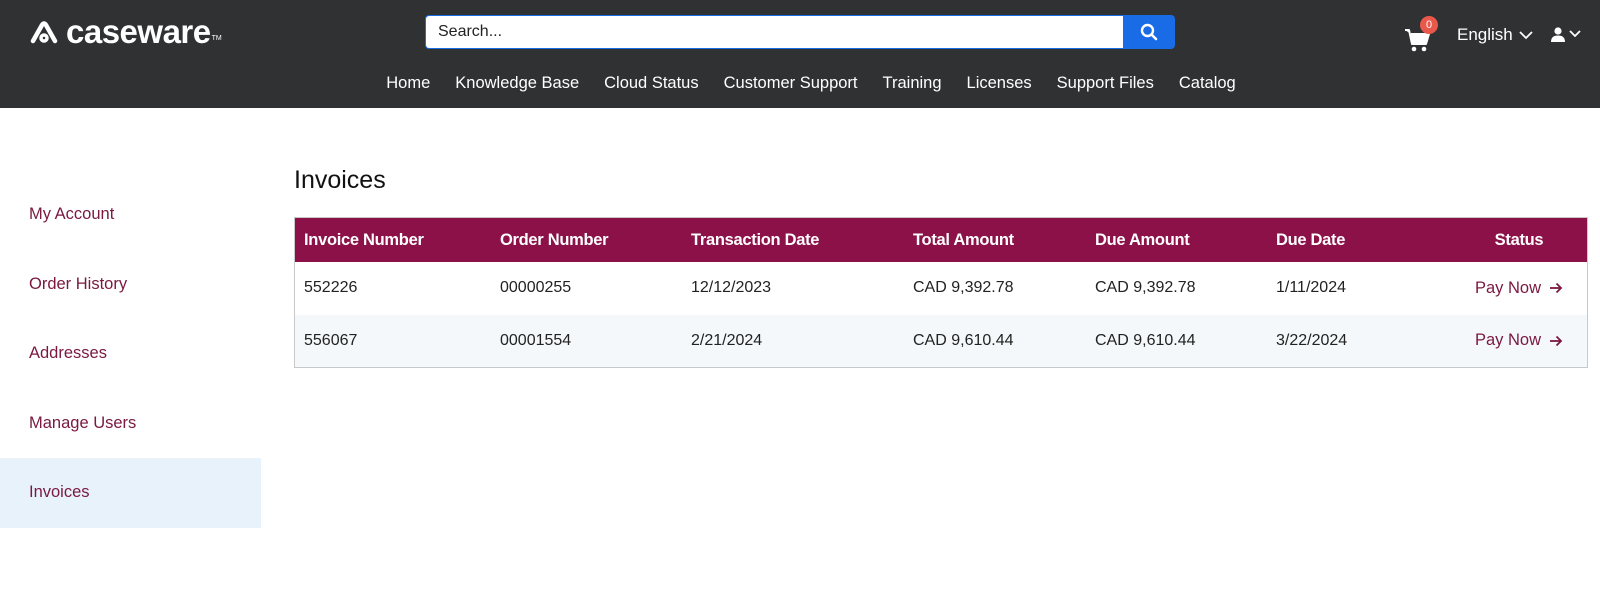 The height and width of the screenshot is (591, 1600). I want to click on due-amount-cell: CAD 9,610.44, so click(1145, 340).